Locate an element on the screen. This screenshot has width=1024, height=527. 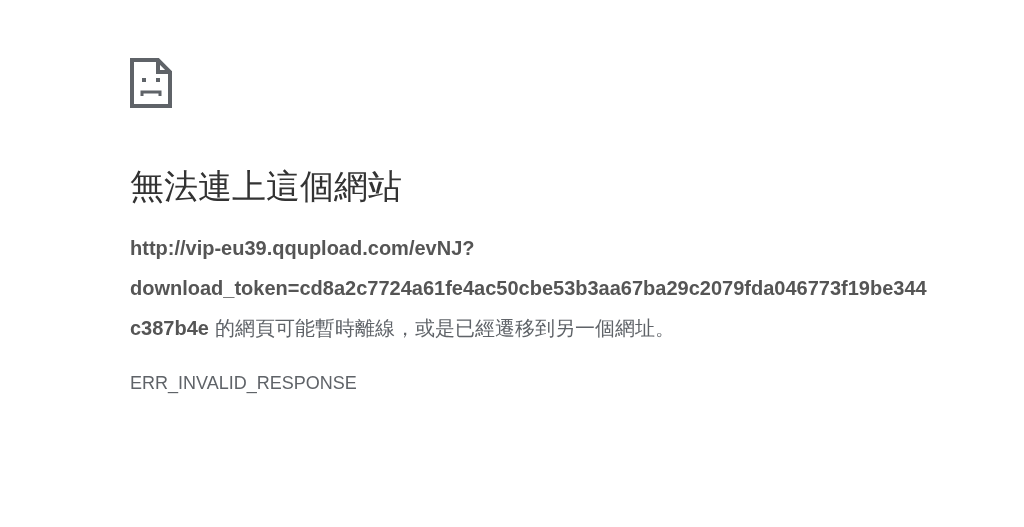
error-heading: 無法連上這個網站 is located at coordinates (266, 186).